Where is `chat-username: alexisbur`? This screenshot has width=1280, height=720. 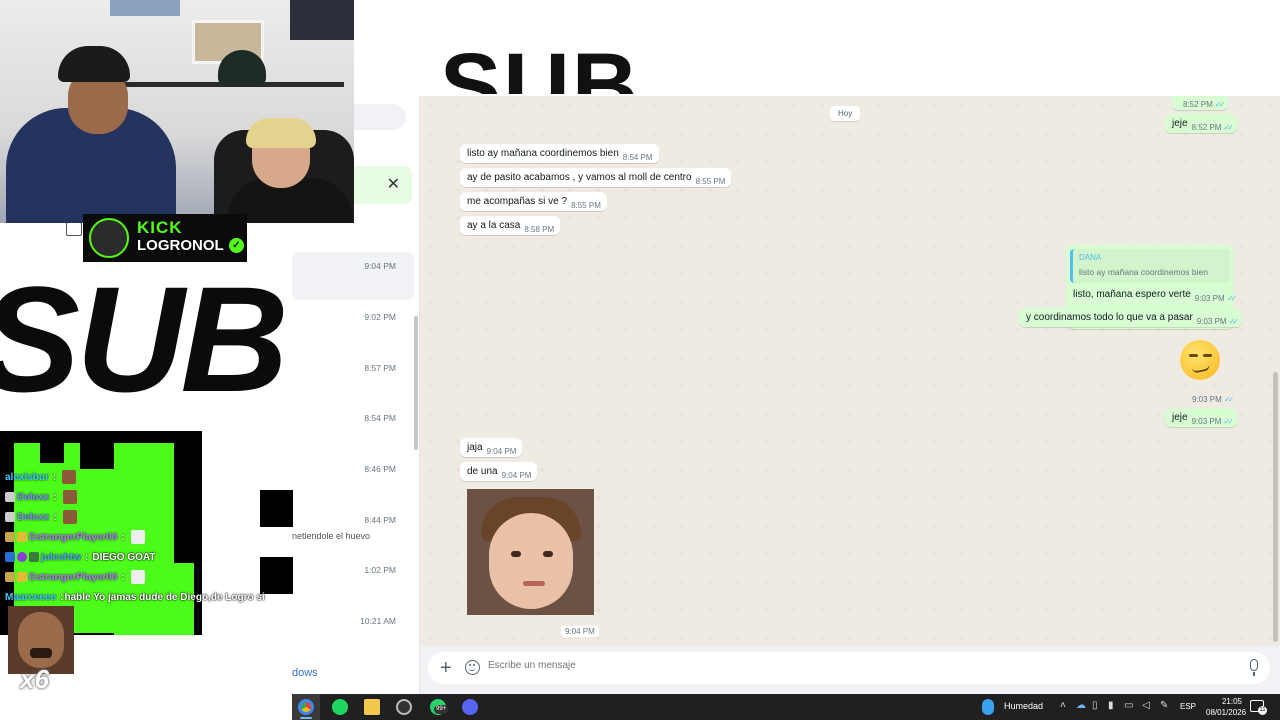 chat-username: alexisbur is located at coordinates (27, 477).